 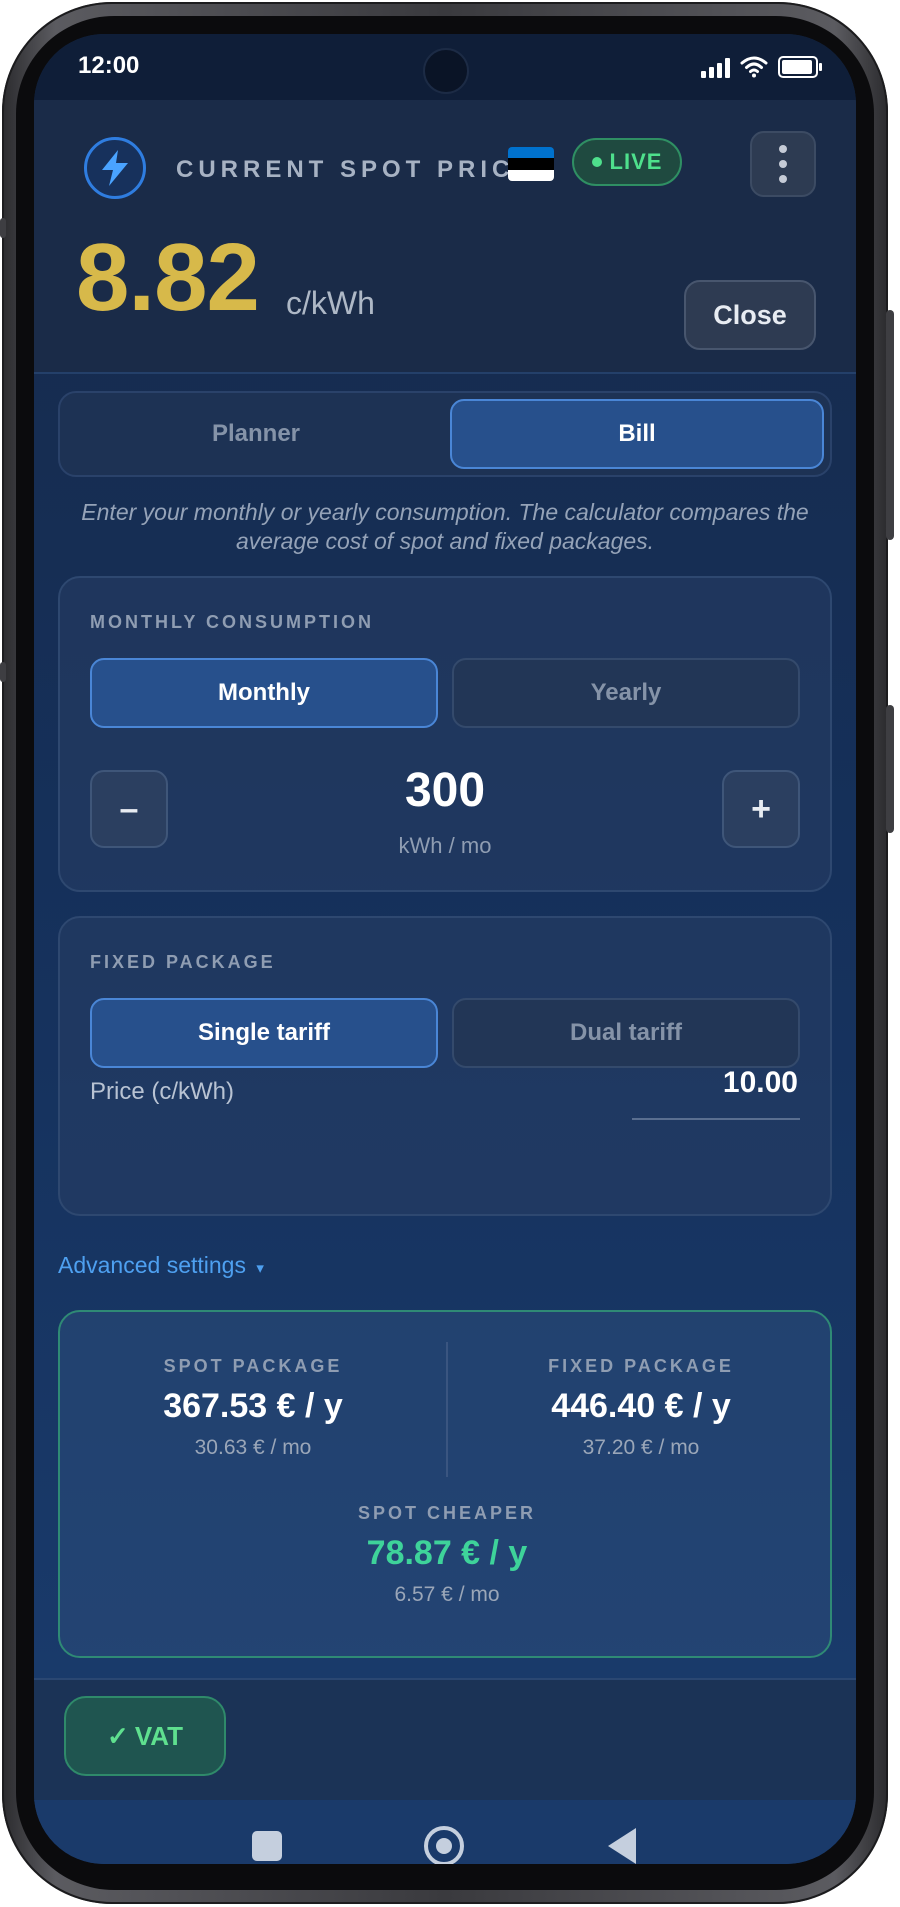 I want to click on status-time: 12:00, so click(x=109, y=65).